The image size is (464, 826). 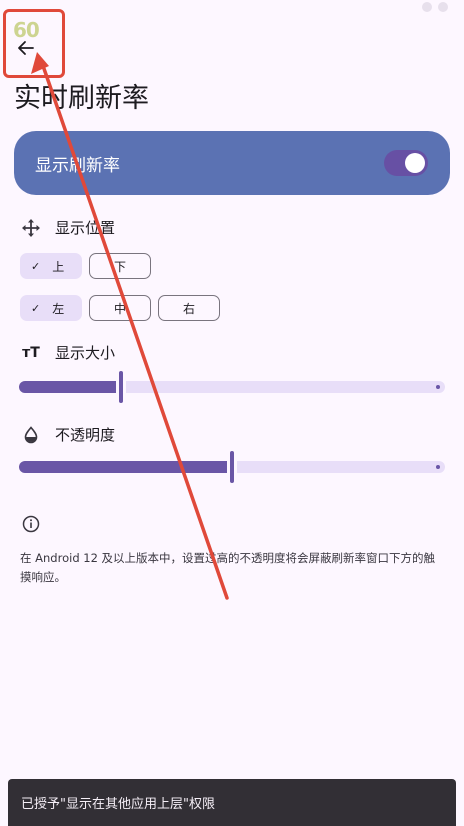 I want to click on size-slider, so click(x=232, y=387).